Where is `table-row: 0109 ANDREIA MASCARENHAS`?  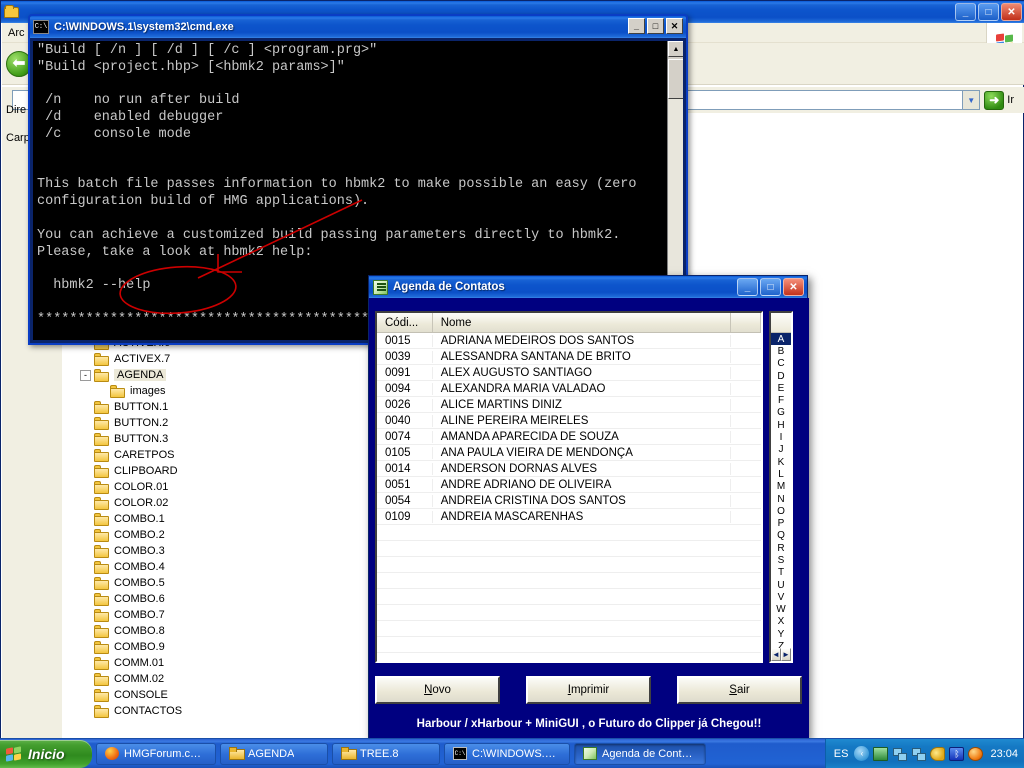 table-row: 0109 ANDREIA MASCARENHAS is located at coordinates (569, 517).